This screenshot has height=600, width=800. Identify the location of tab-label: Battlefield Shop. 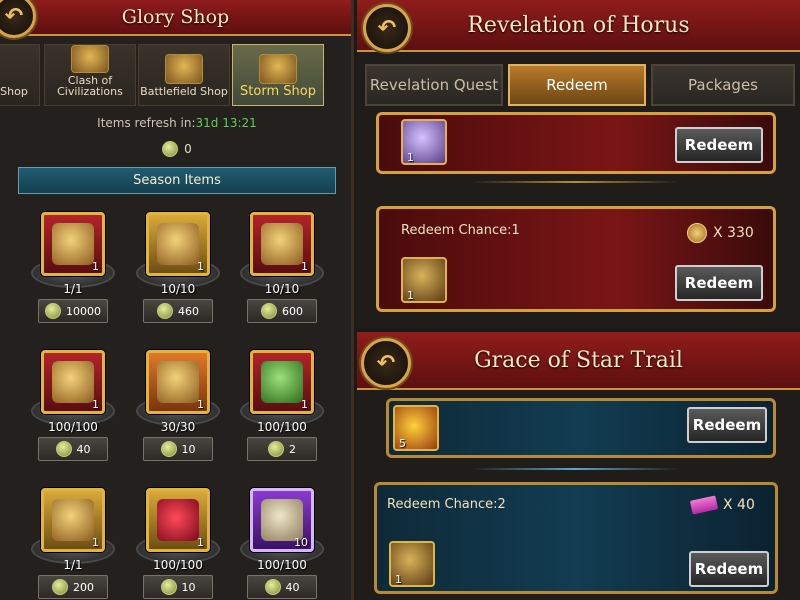
(184, 91).